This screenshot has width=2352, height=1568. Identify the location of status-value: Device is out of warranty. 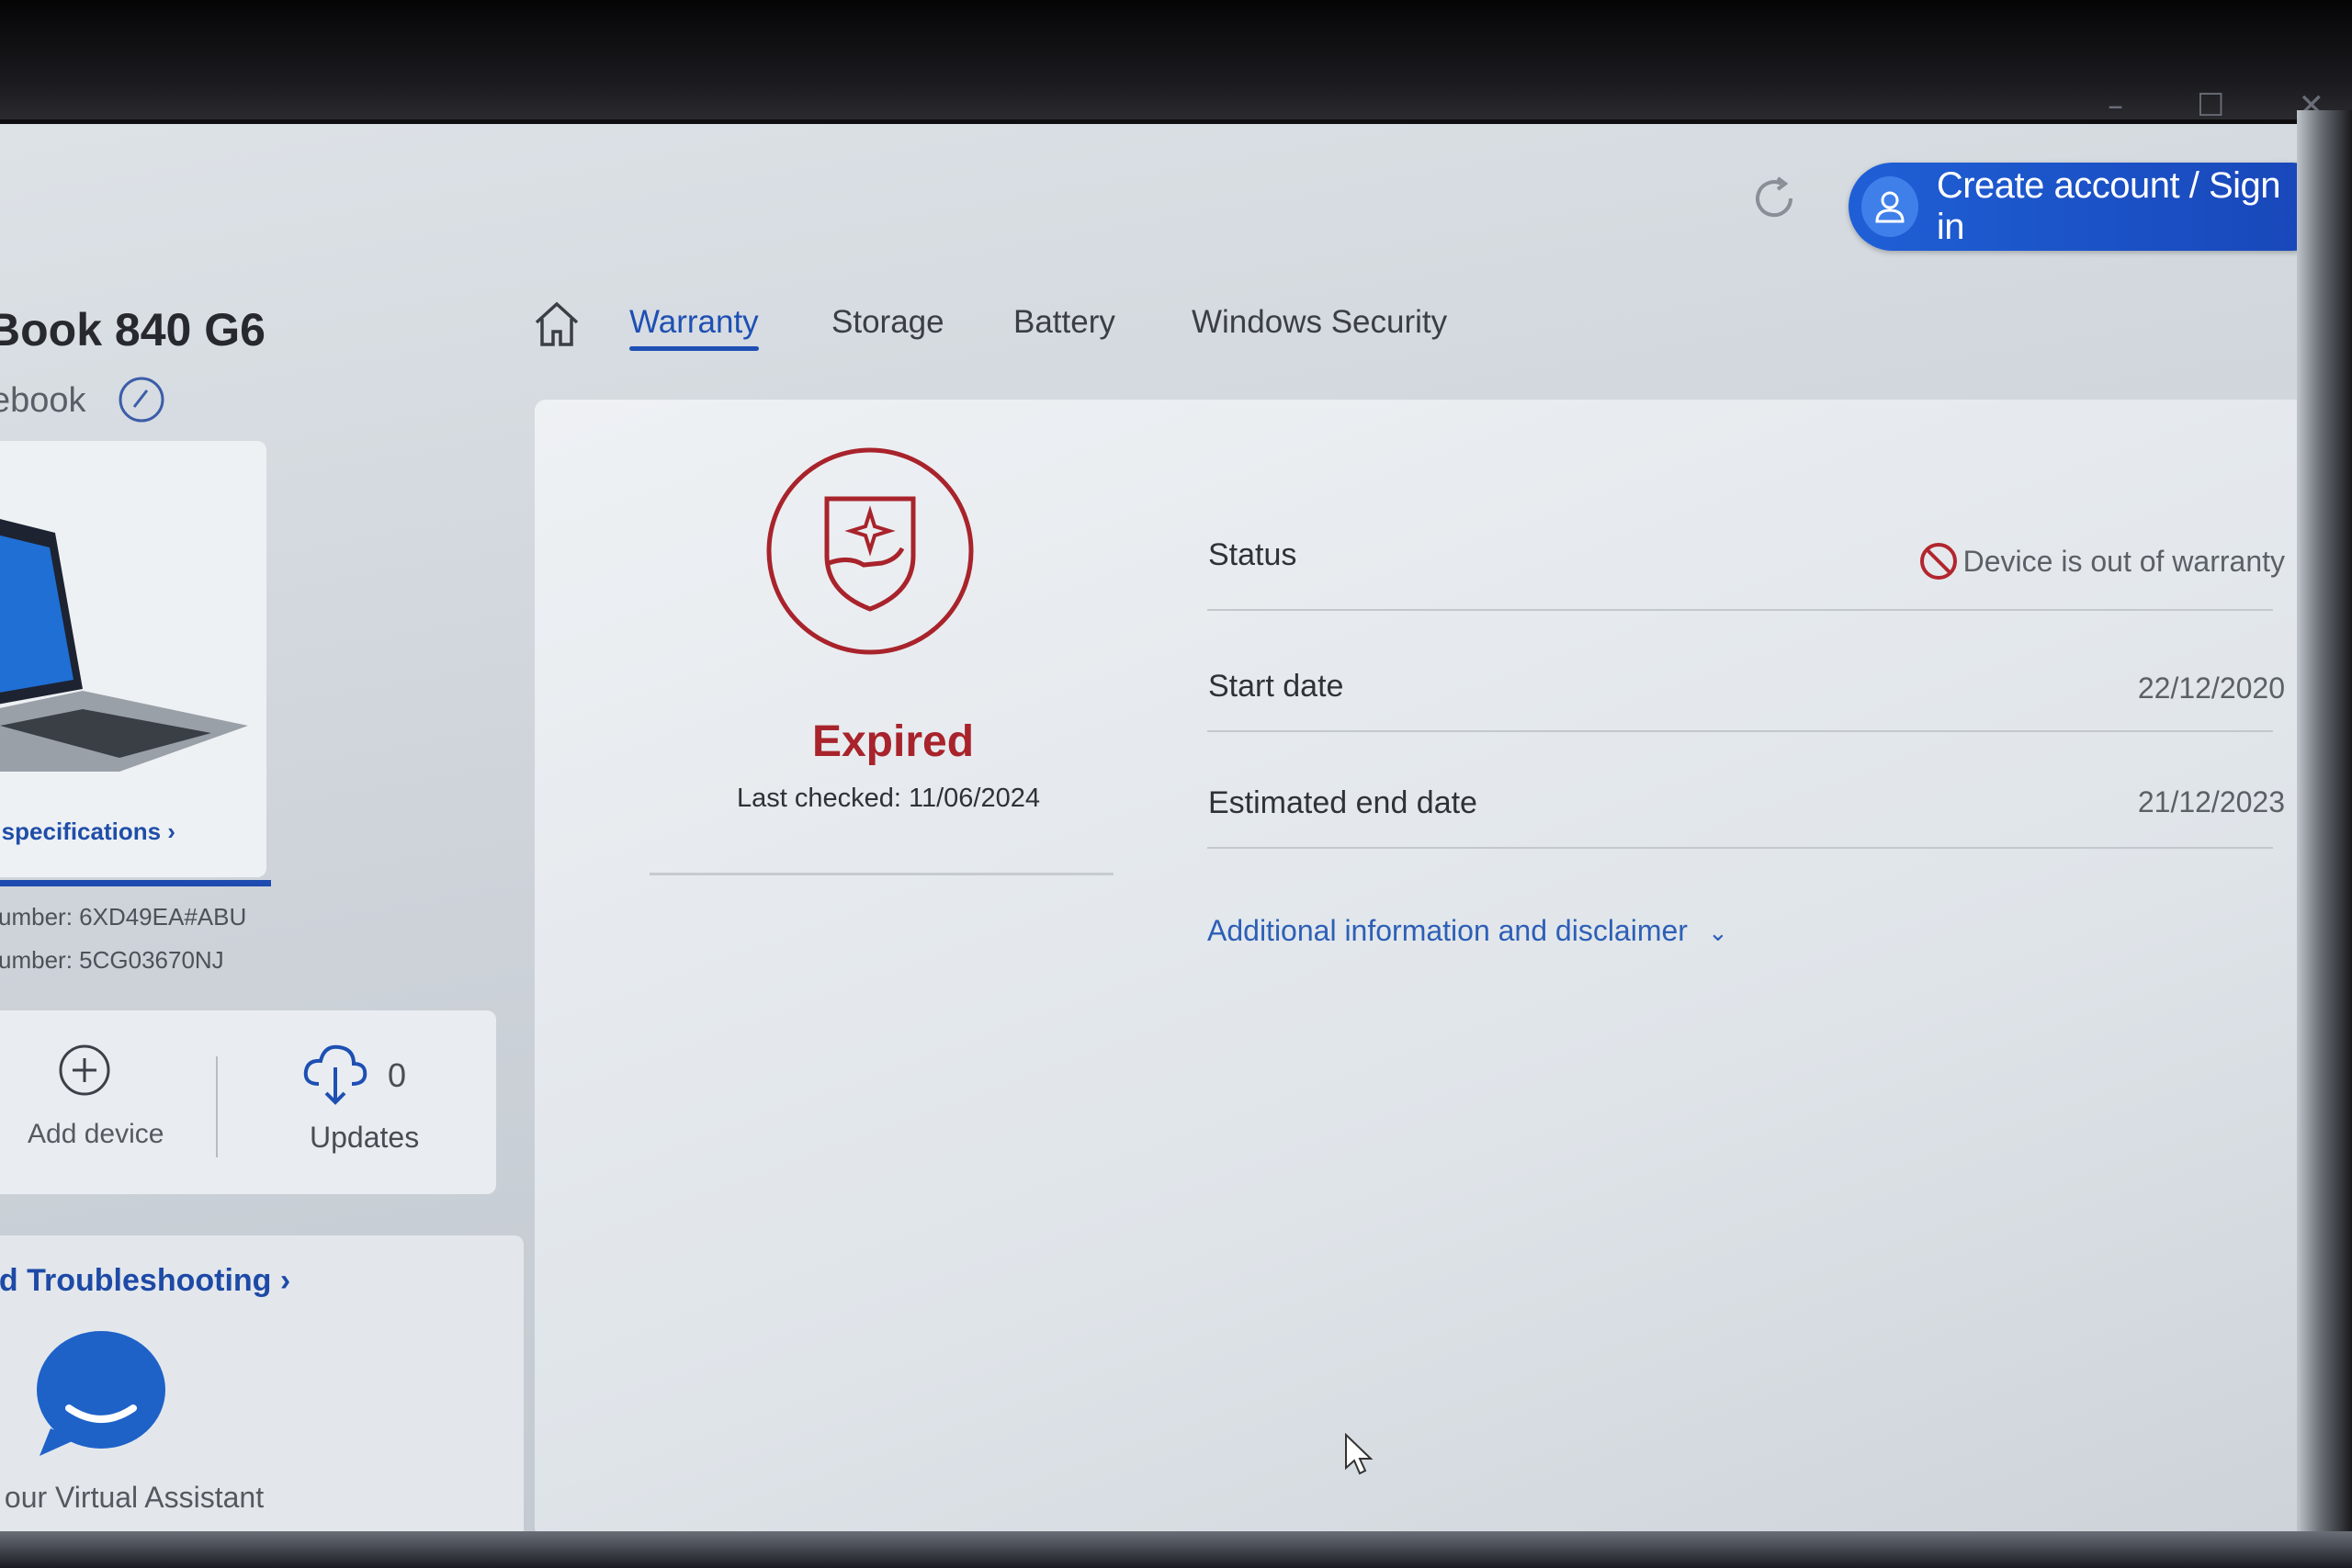
(2102, 561).